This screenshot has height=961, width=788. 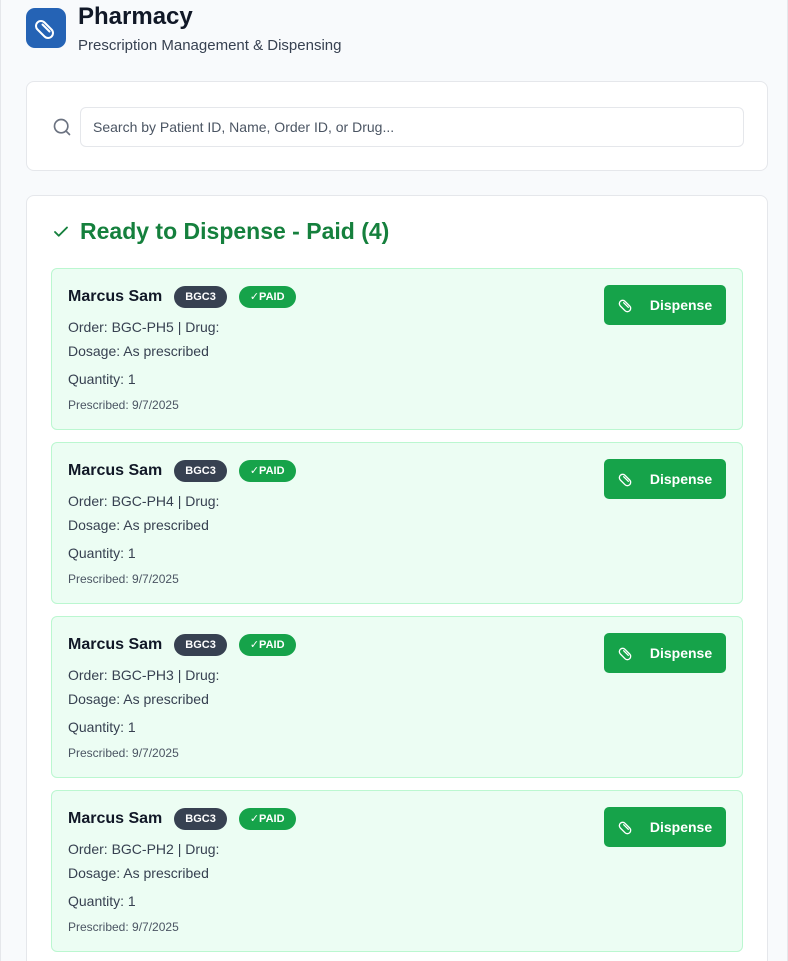 What do you see at coordinates (144, 327) in the screenshot?
I see `order-info: Order: BGC-PH5 | Drug:` at bounding box center [144, 327].